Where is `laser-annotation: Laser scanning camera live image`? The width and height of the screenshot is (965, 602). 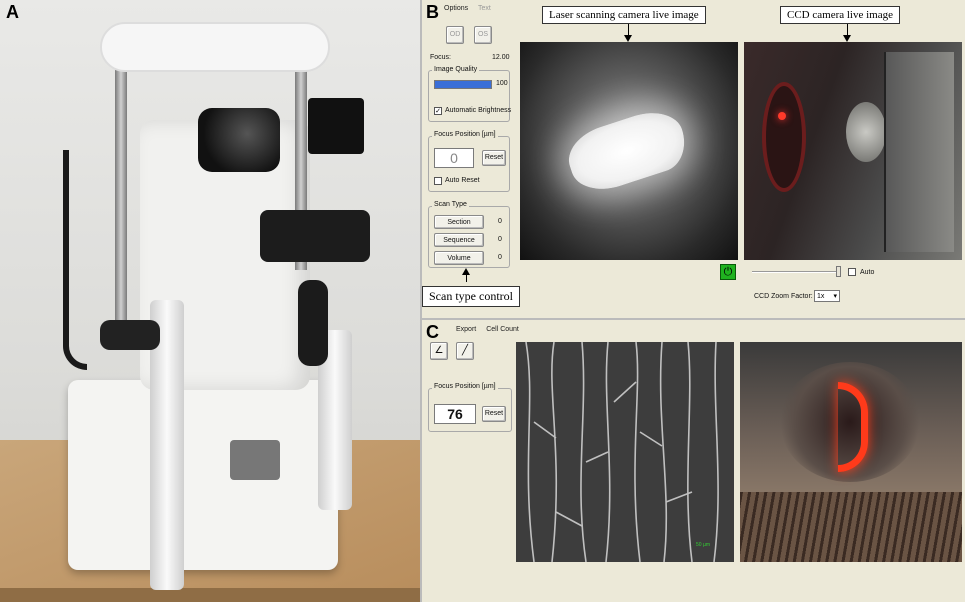
laser-annotation: Laser scanning camera live image is located at coordinates (624, 15).